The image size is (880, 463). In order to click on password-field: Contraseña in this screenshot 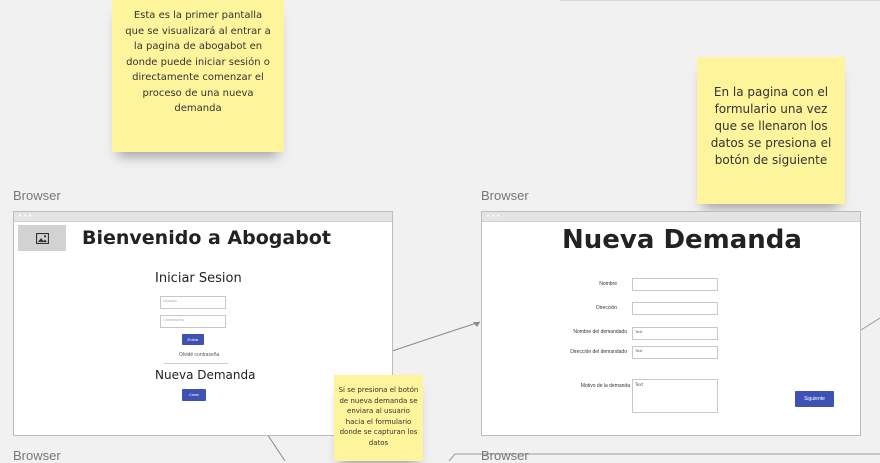, I will do `click(193, 321)`.